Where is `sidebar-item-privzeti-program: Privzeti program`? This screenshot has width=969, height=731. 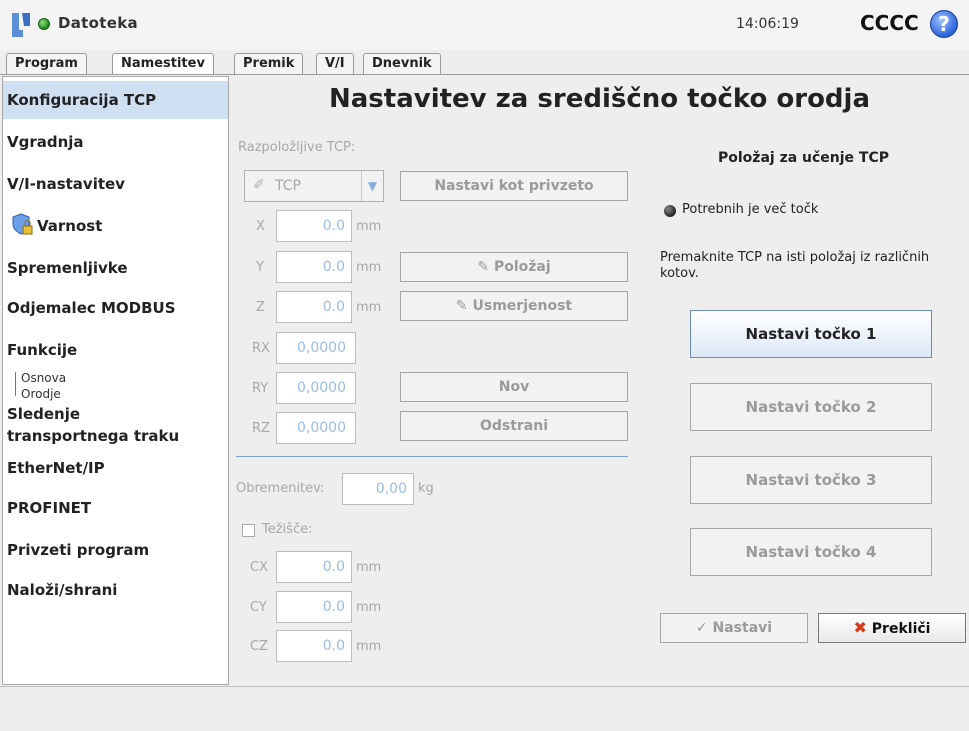
sidebar-item-privzeti-program: Privzeti program is located at coordinates (115, 550).